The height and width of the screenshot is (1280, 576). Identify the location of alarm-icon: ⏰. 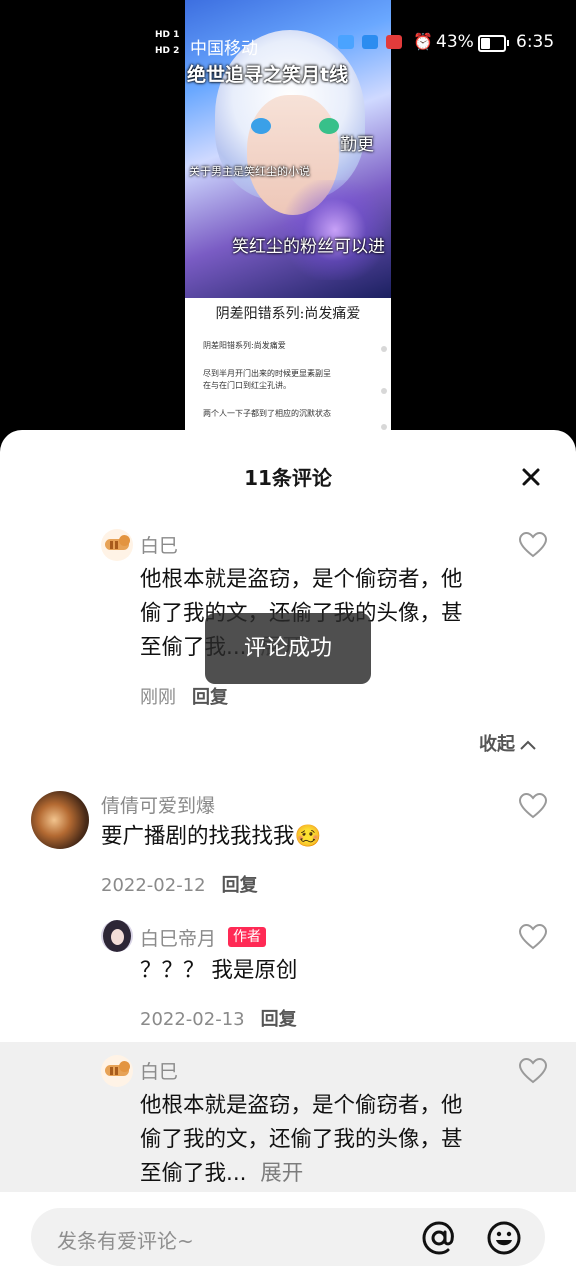
(423, 41).